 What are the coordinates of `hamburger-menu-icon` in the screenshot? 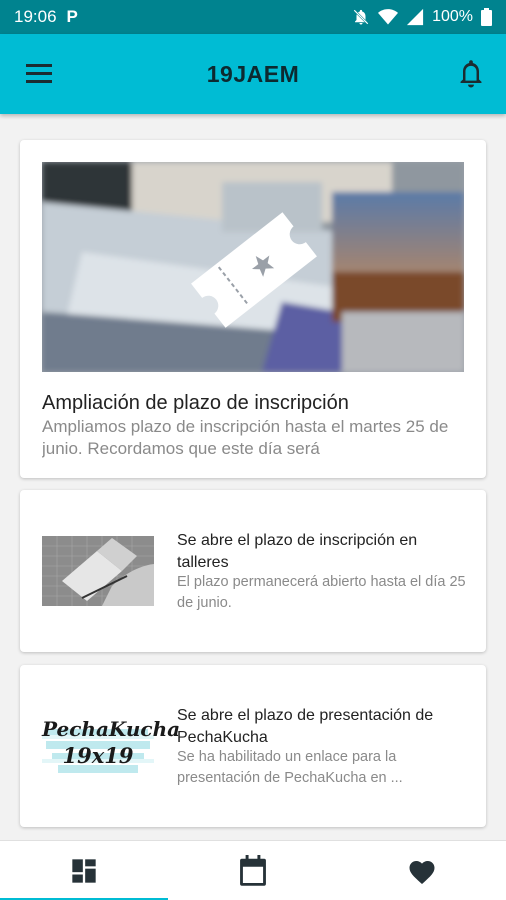 It's located at (39, 73).